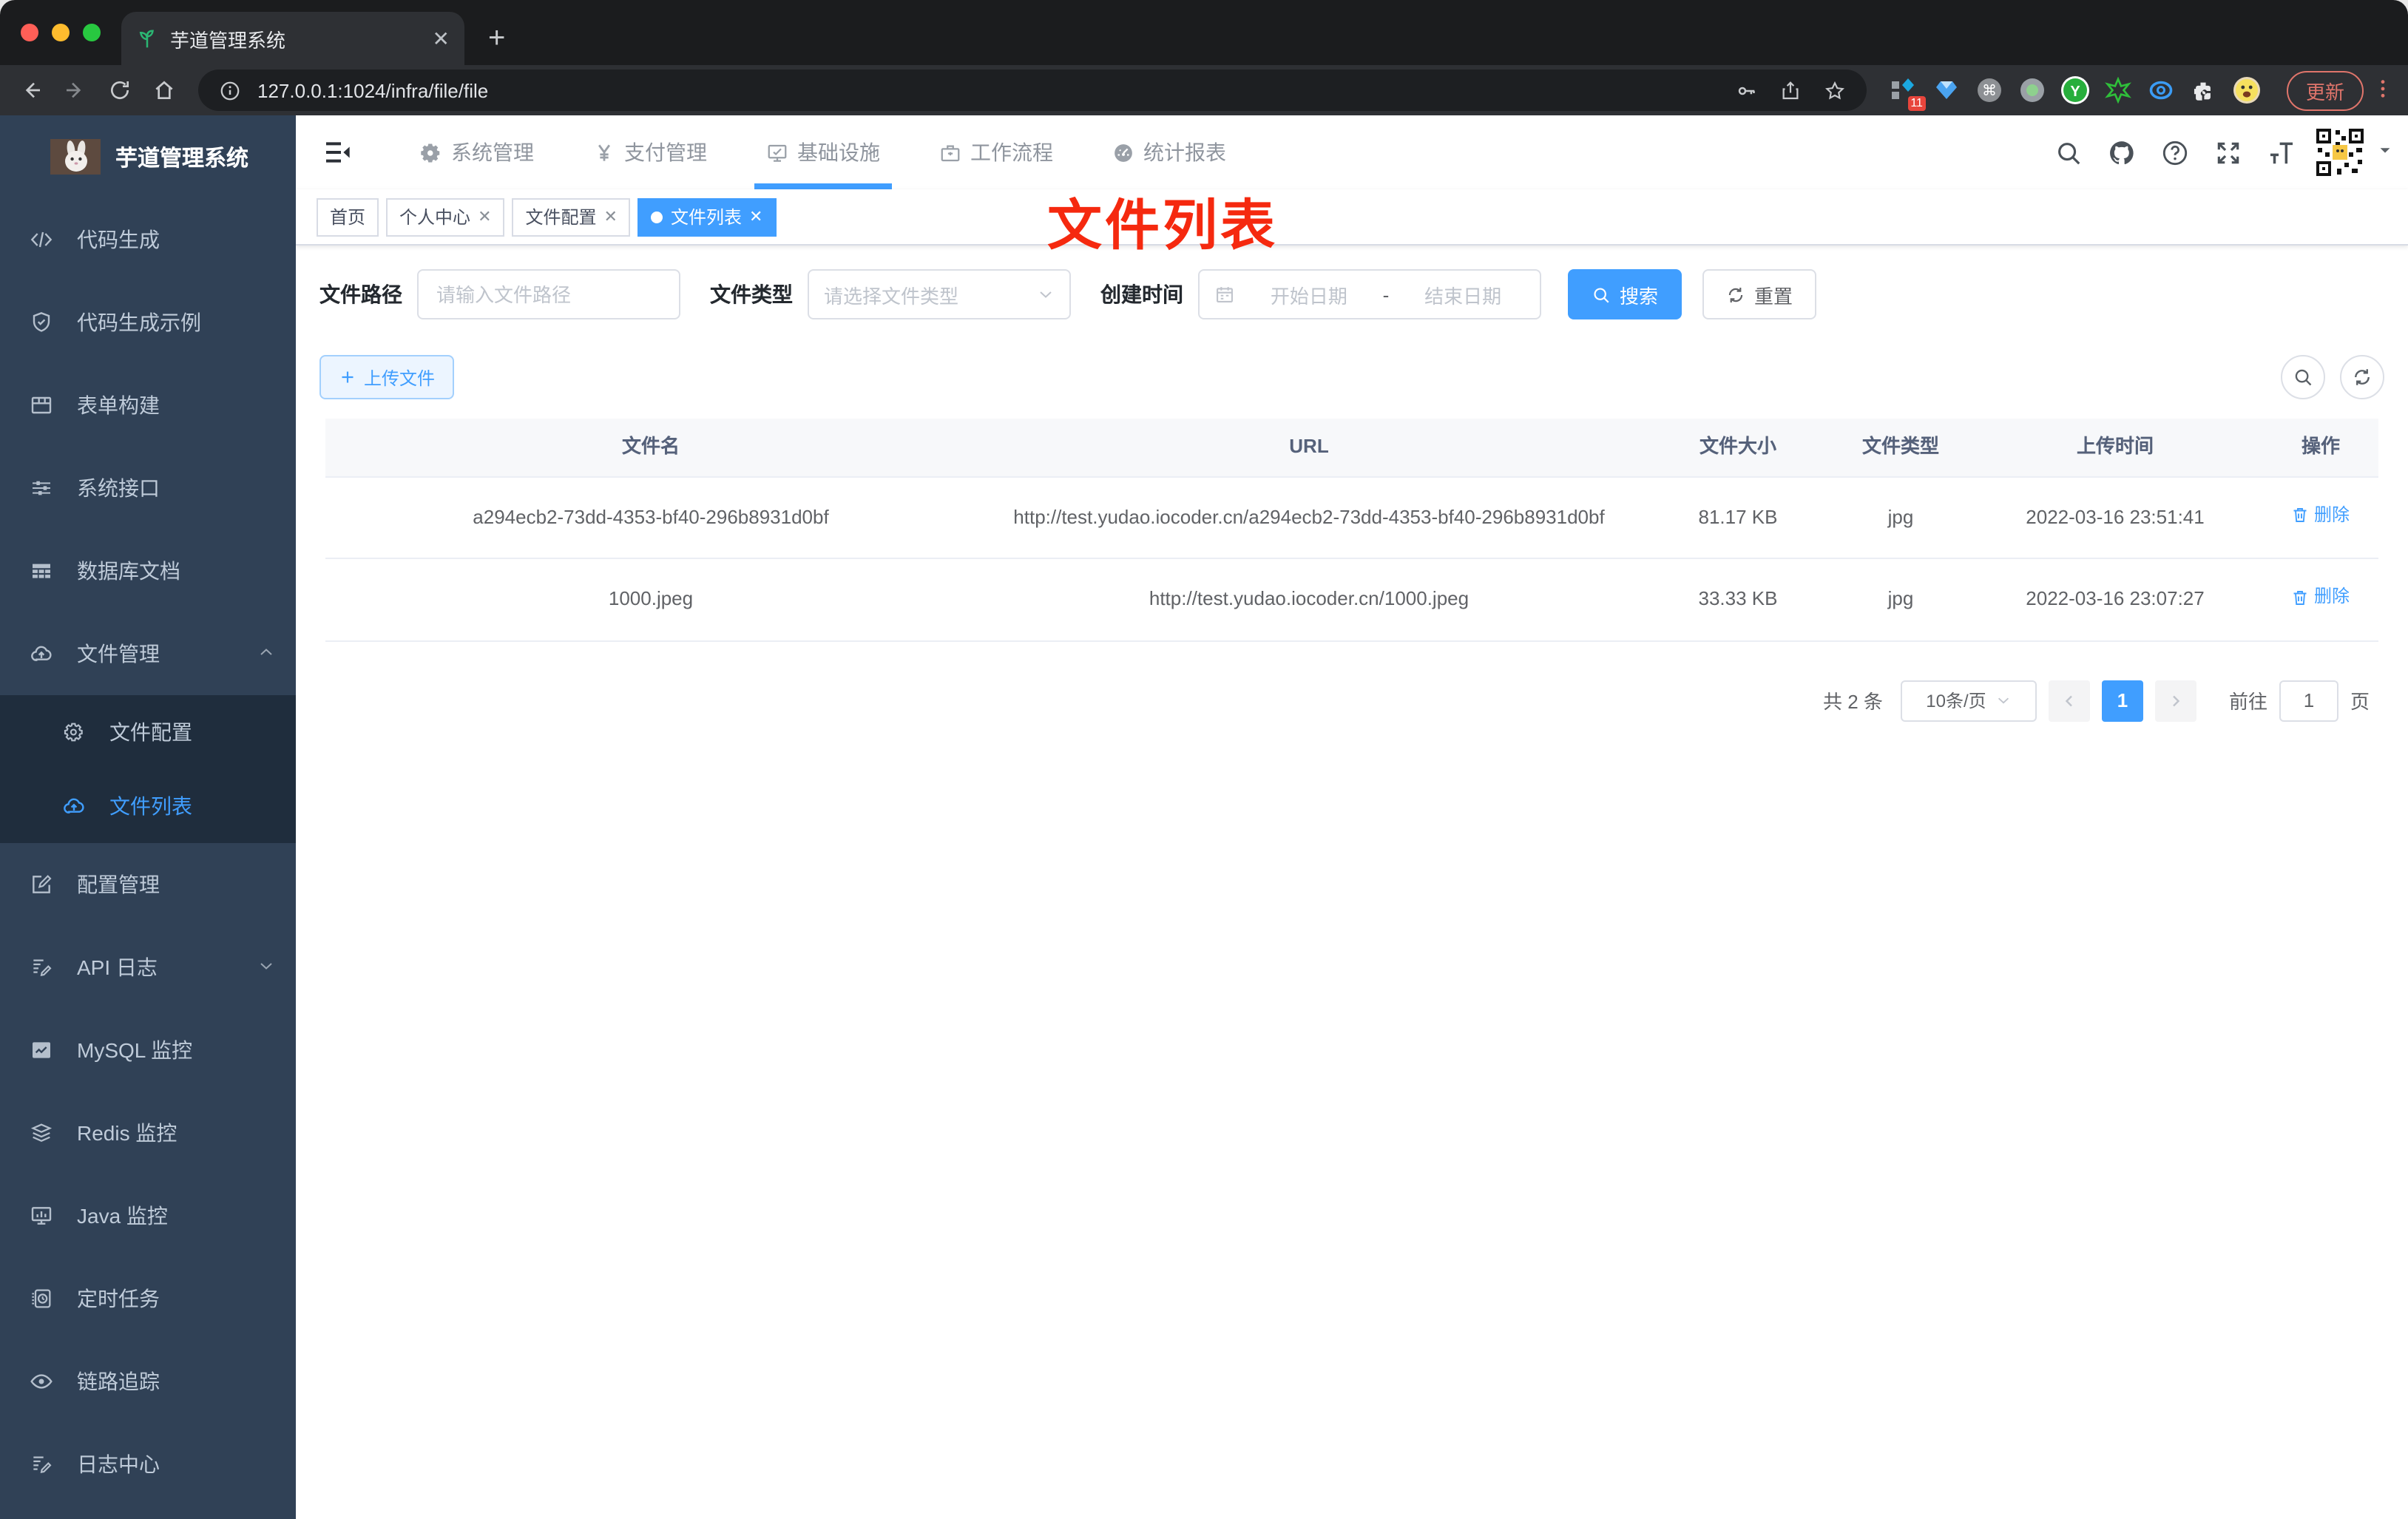 The height and width of the screenshot is (1519, 2408). I want to click on start-date-placeholder: 开始日期, so click(1309, 294).